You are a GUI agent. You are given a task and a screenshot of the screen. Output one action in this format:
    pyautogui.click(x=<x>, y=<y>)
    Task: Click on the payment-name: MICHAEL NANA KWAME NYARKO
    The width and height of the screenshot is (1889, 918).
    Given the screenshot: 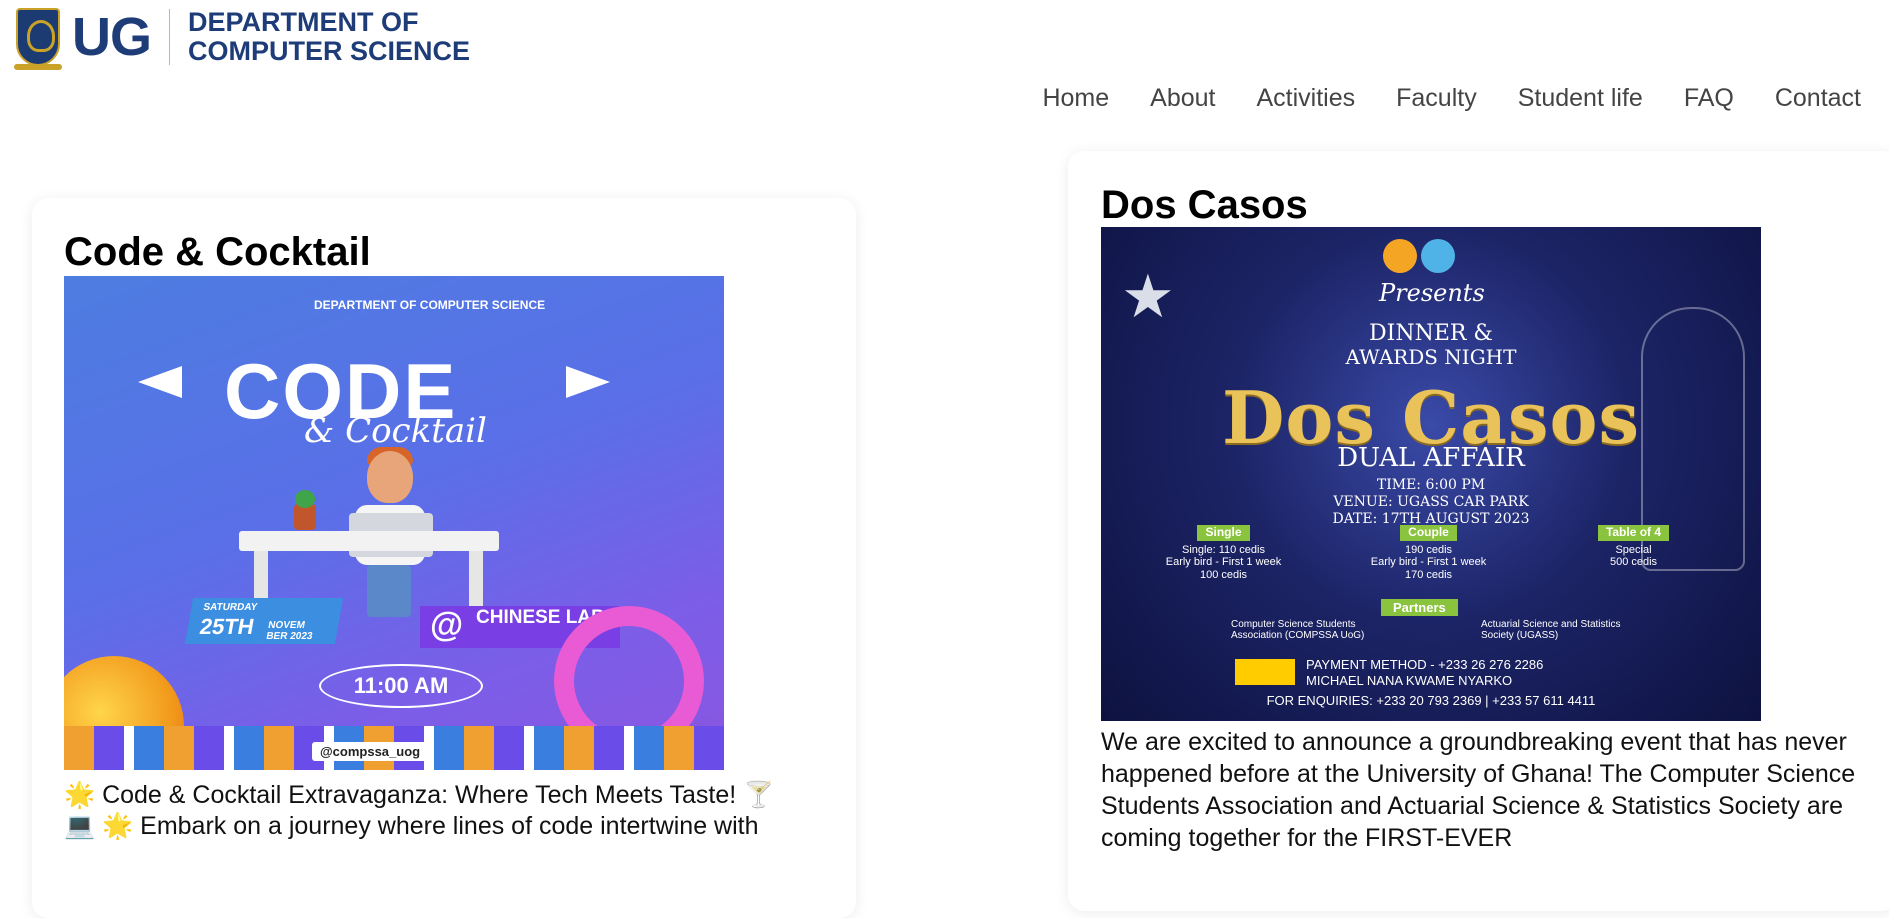 What is the action you would take?
    pyautogui.click(x=1409, y=681)
    